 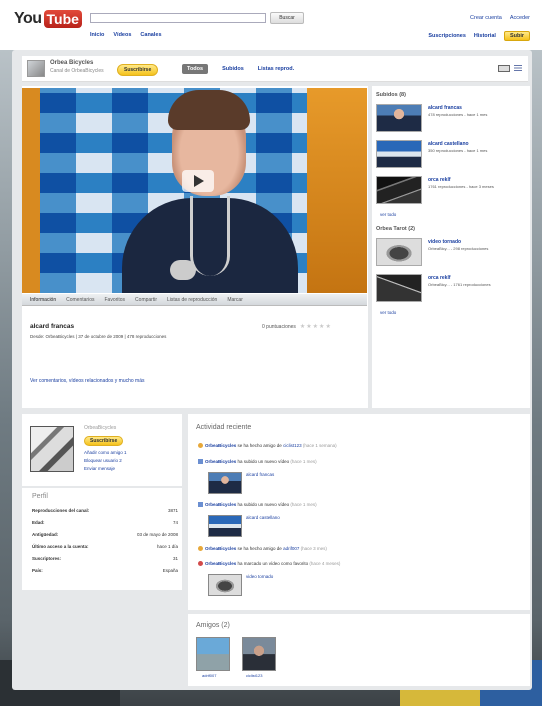 I want to click on profile-row: Edad: 74, so click(x=105, y=524).